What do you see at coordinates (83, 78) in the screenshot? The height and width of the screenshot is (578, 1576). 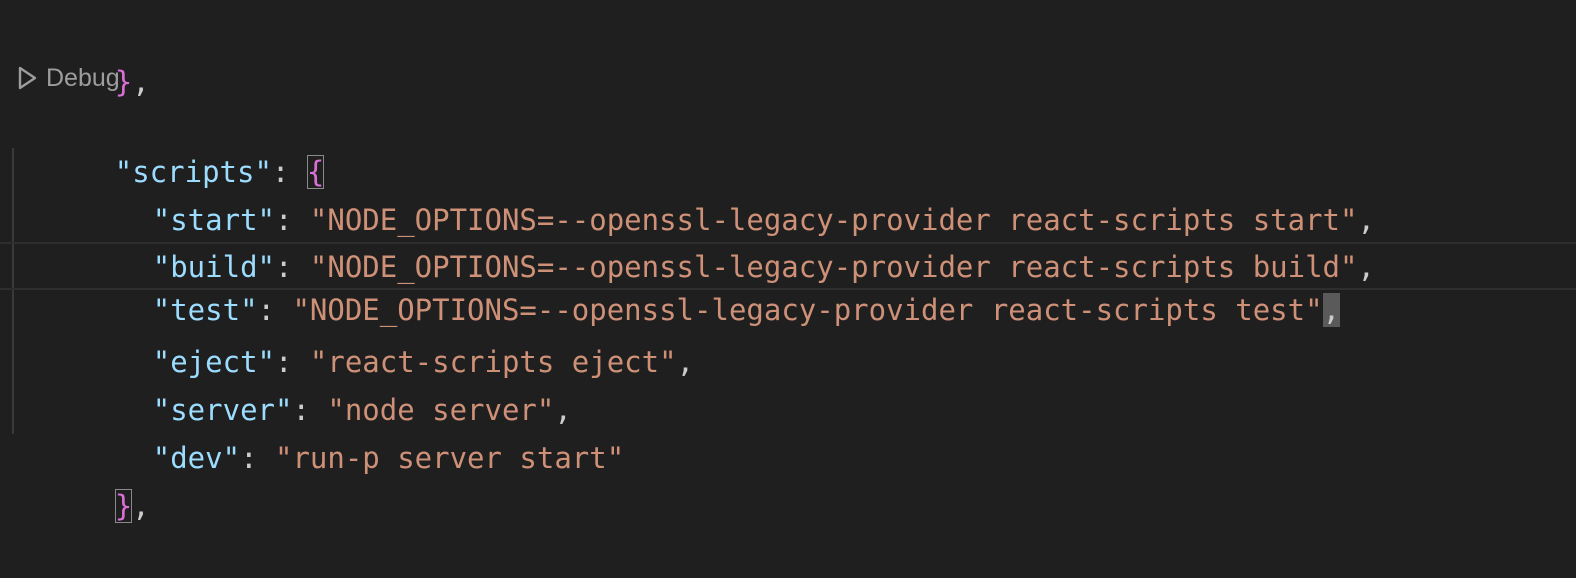 I see `debug-label: Debug` at bounding box center [83, 78].